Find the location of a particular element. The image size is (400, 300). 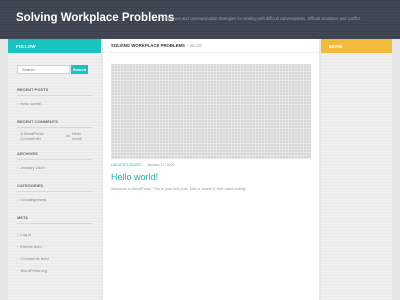

login-link: Log in is located at coordinates (25, 234).